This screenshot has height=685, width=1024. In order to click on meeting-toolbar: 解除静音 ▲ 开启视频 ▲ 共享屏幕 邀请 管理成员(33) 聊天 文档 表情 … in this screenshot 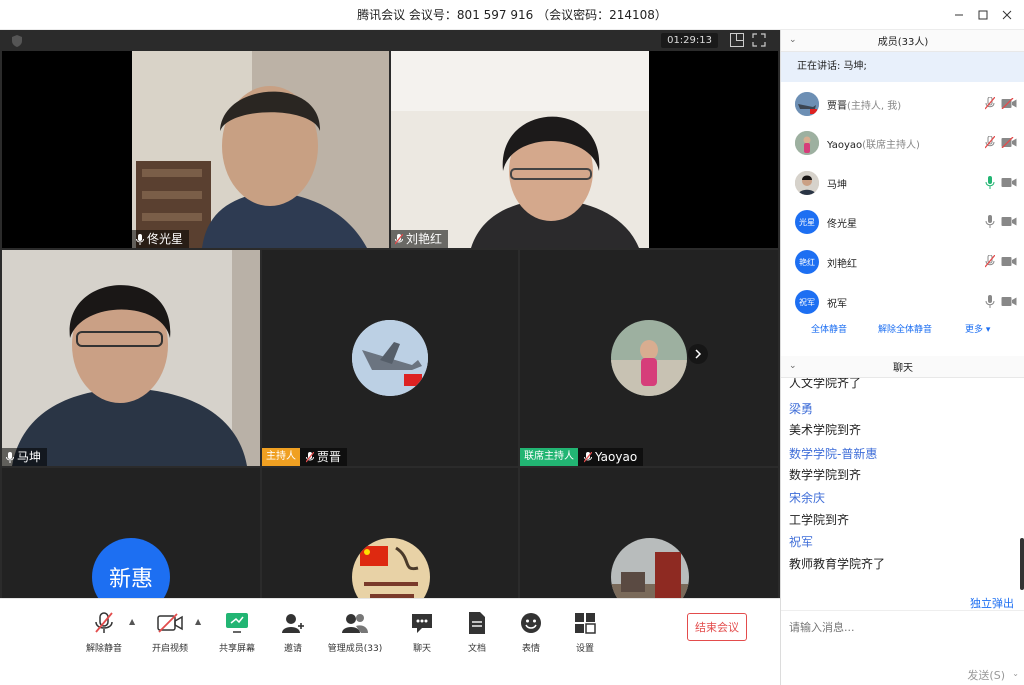, I will do `click(390, 641)`.